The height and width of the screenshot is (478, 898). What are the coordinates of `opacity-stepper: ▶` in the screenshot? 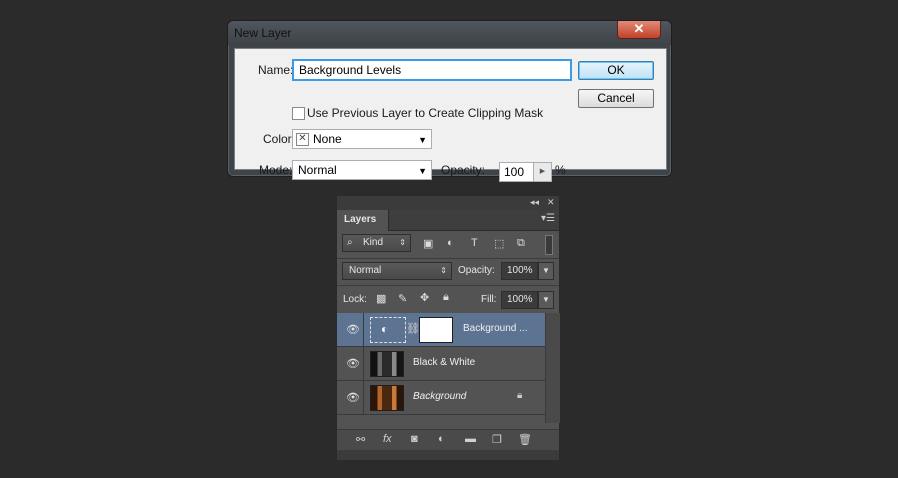 It's located at (542, 172).